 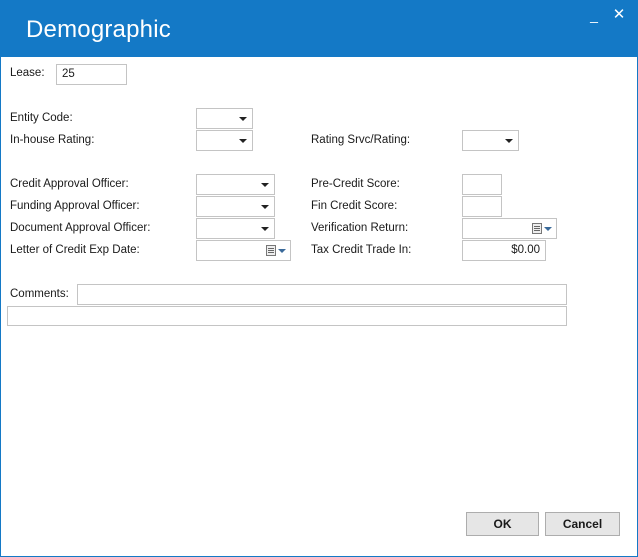 I want to click on title-bar: Demographic _ ✕, so click(x=319, y=28).